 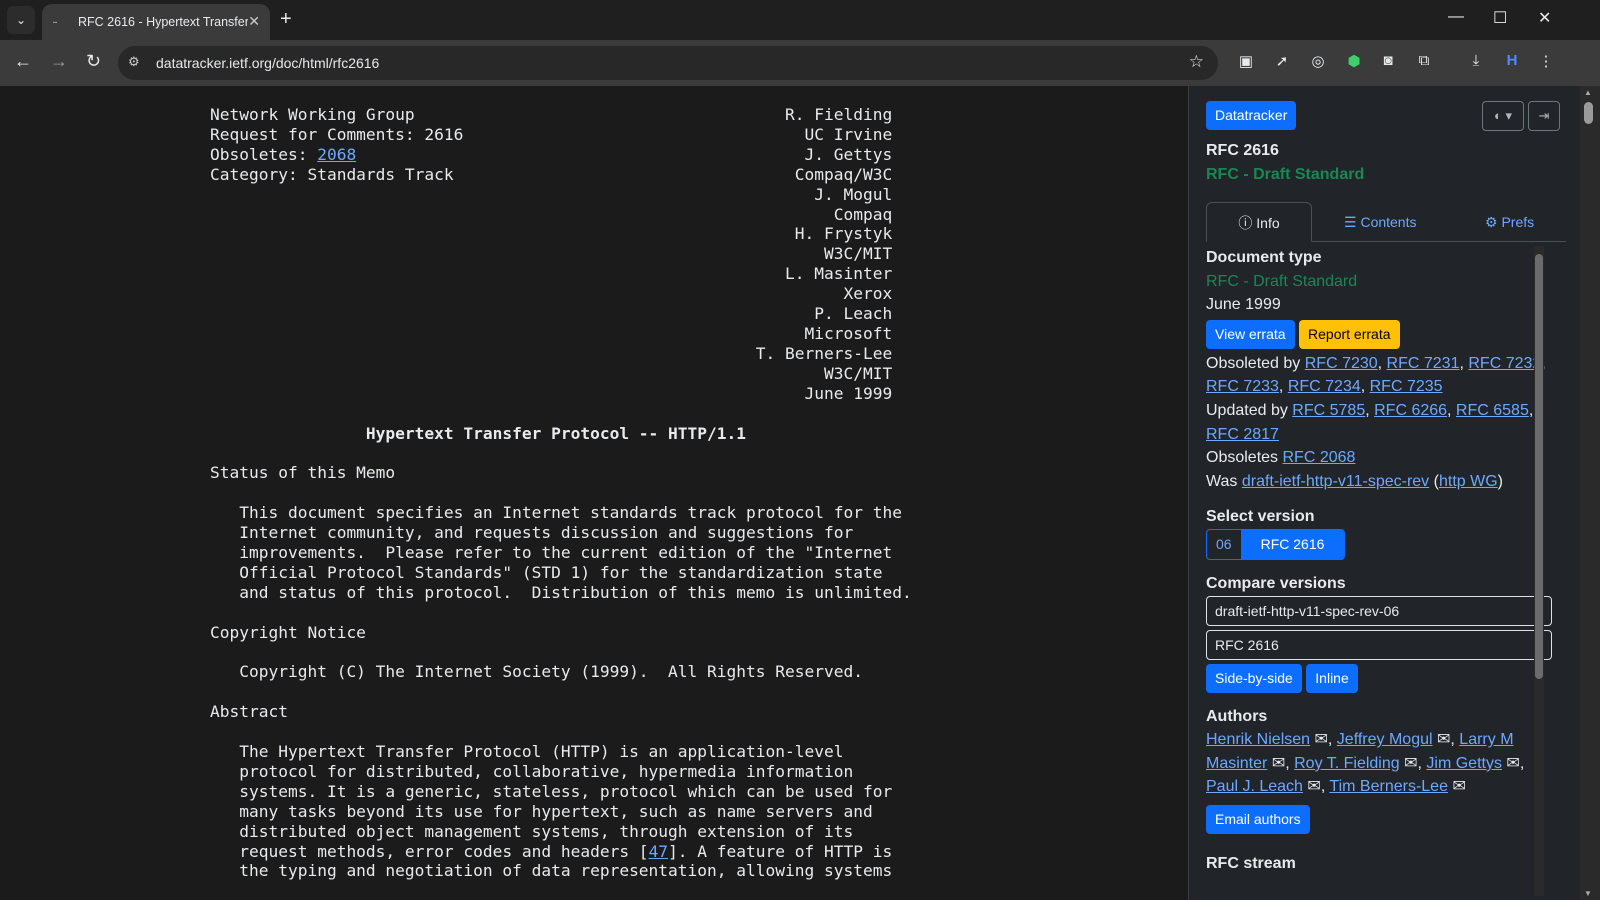 What do you see at coordinates (1491, 222) in the screenshot?
I see `gear-icon: ⚙` at bounding box center [1491, 222].